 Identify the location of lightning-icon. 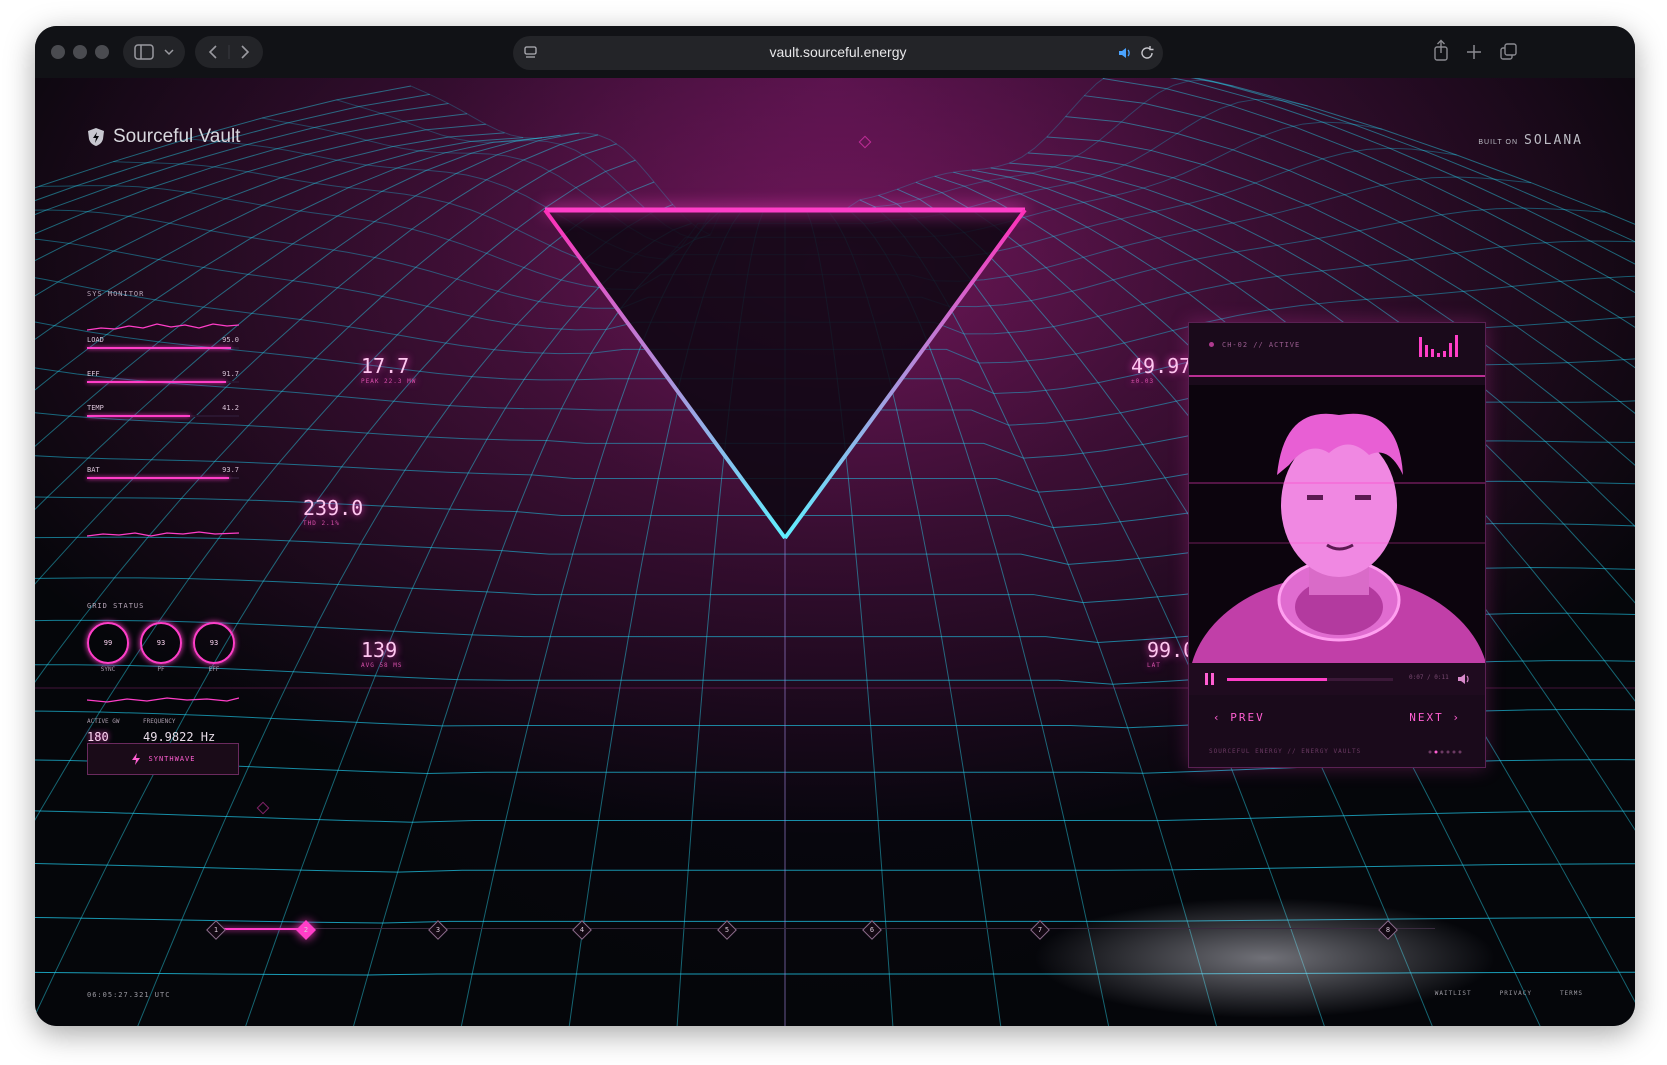
(135, 759).